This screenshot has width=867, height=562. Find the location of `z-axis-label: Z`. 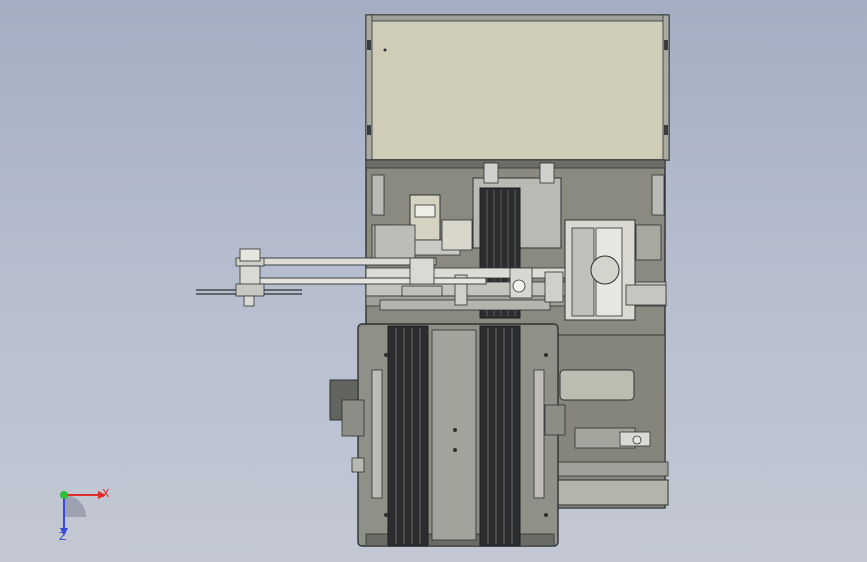

z-axis-label: Z is located at coordinates (63, 536).